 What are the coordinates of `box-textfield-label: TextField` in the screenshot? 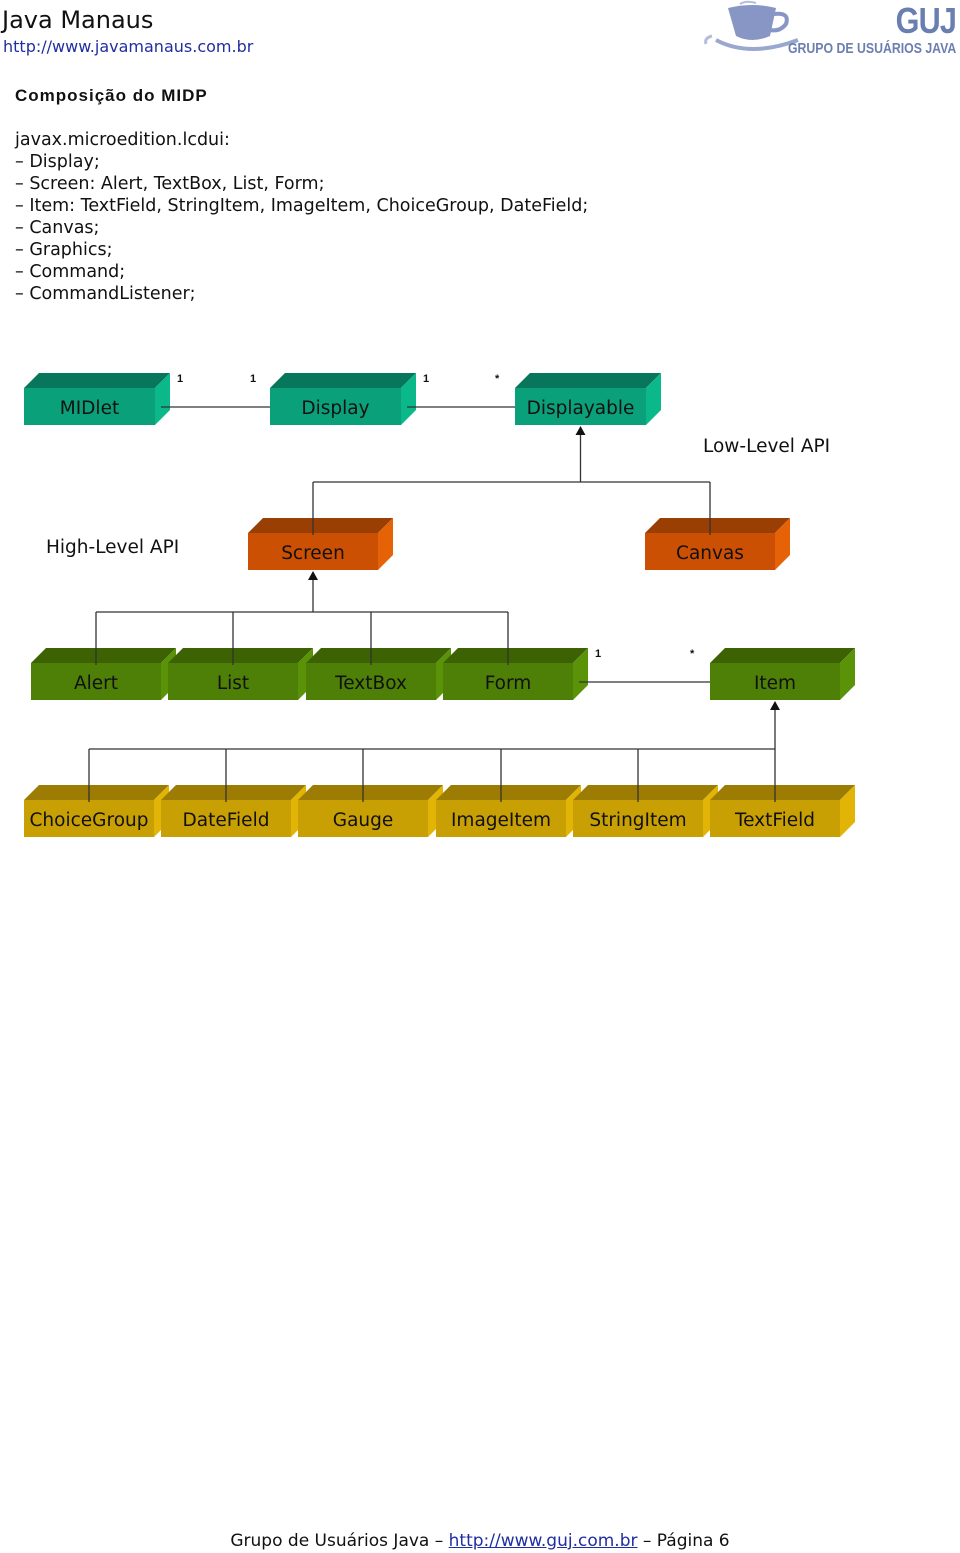 It's located at (774, 820).